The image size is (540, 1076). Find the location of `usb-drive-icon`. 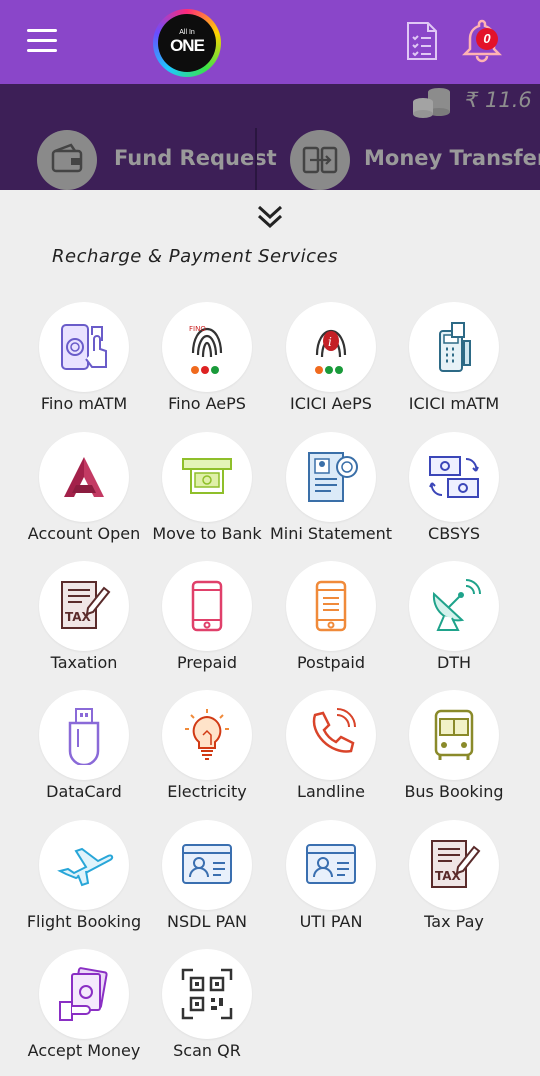

usb-drive-icon is located at coordinates (84, 735).